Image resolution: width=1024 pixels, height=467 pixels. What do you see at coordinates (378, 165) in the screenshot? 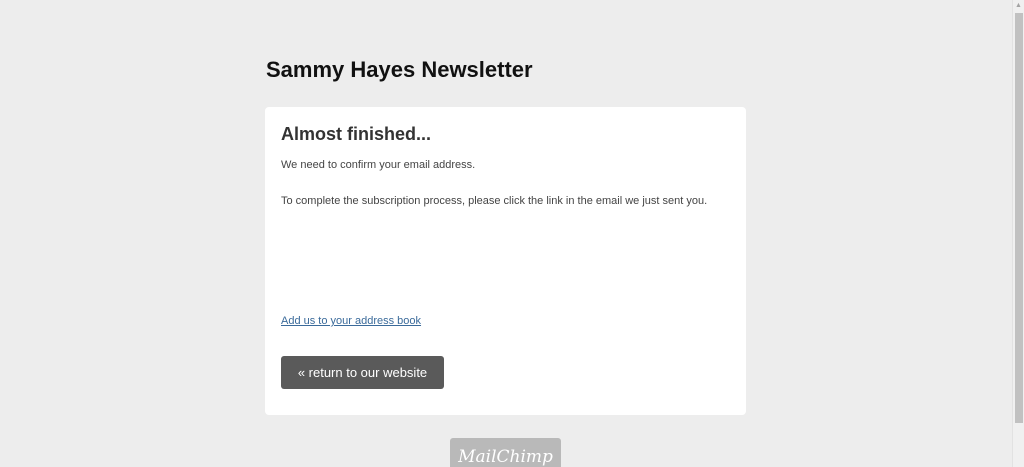
I see `confirm-message: We need to confirm your email address.` at bounding box center [378, 165].